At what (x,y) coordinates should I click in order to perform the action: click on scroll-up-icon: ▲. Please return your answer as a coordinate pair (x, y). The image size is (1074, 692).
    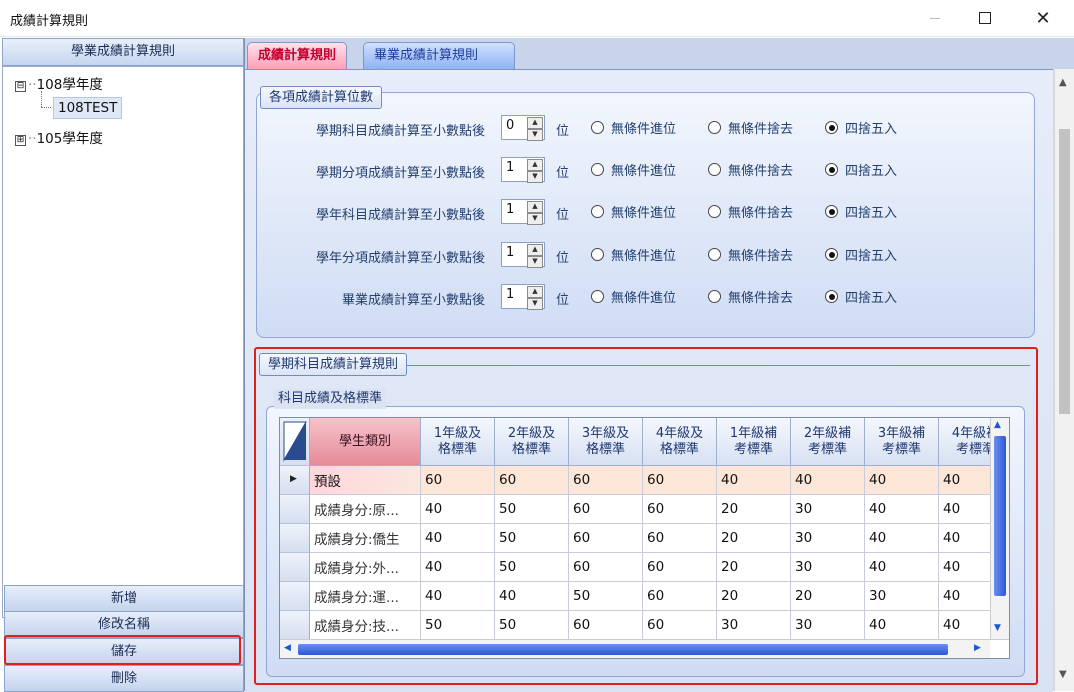
    Looking at the image, I should click on (1063, 82).